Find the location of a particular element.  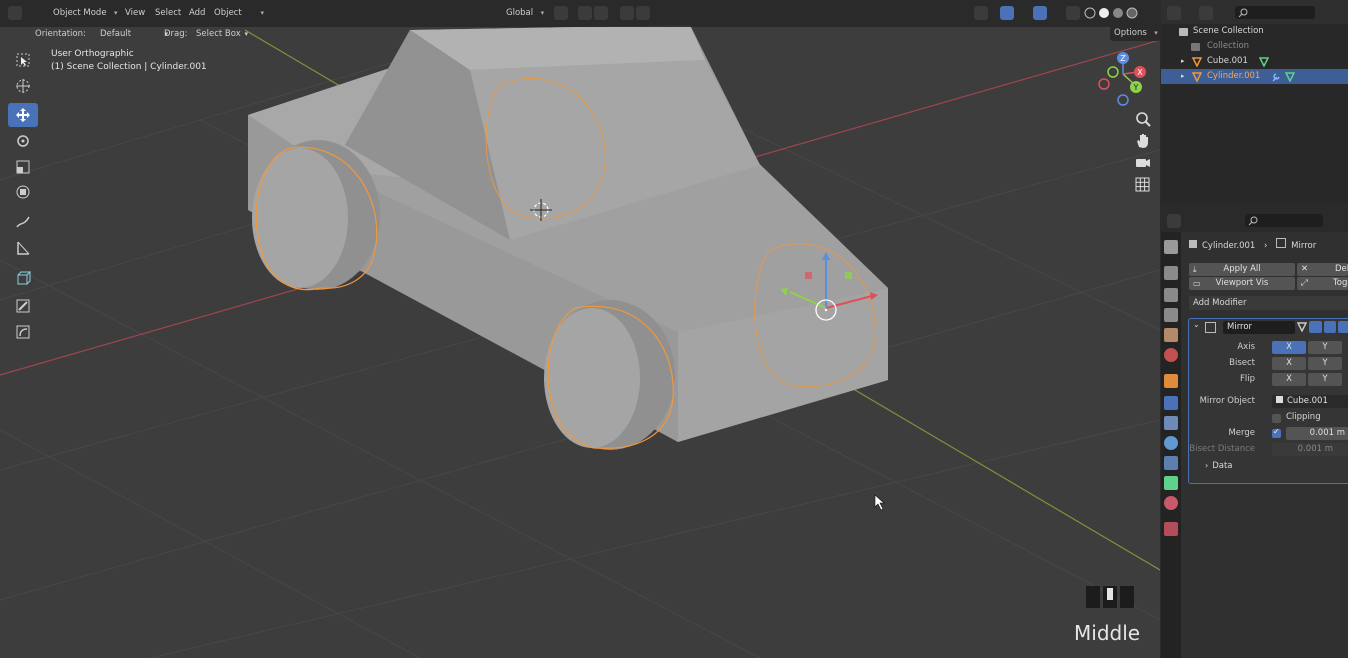

menu-object: Object is located at coordinates (228, 13).